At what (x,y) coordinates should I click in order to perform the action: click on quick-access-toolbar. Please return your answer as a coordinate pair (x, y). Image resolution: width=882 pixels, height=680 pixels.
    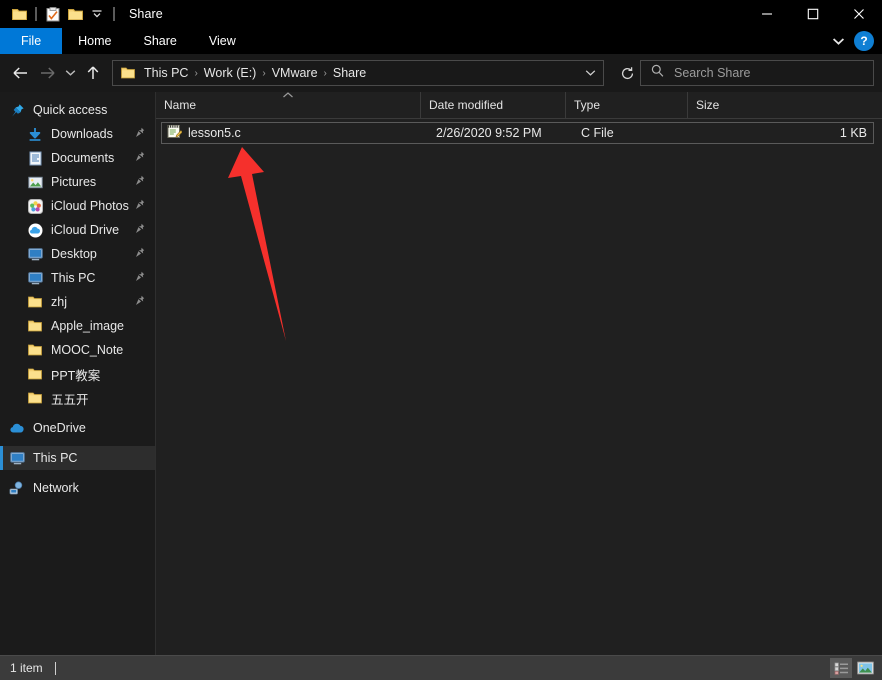
    Looking at the image, I should click on (60, 14).